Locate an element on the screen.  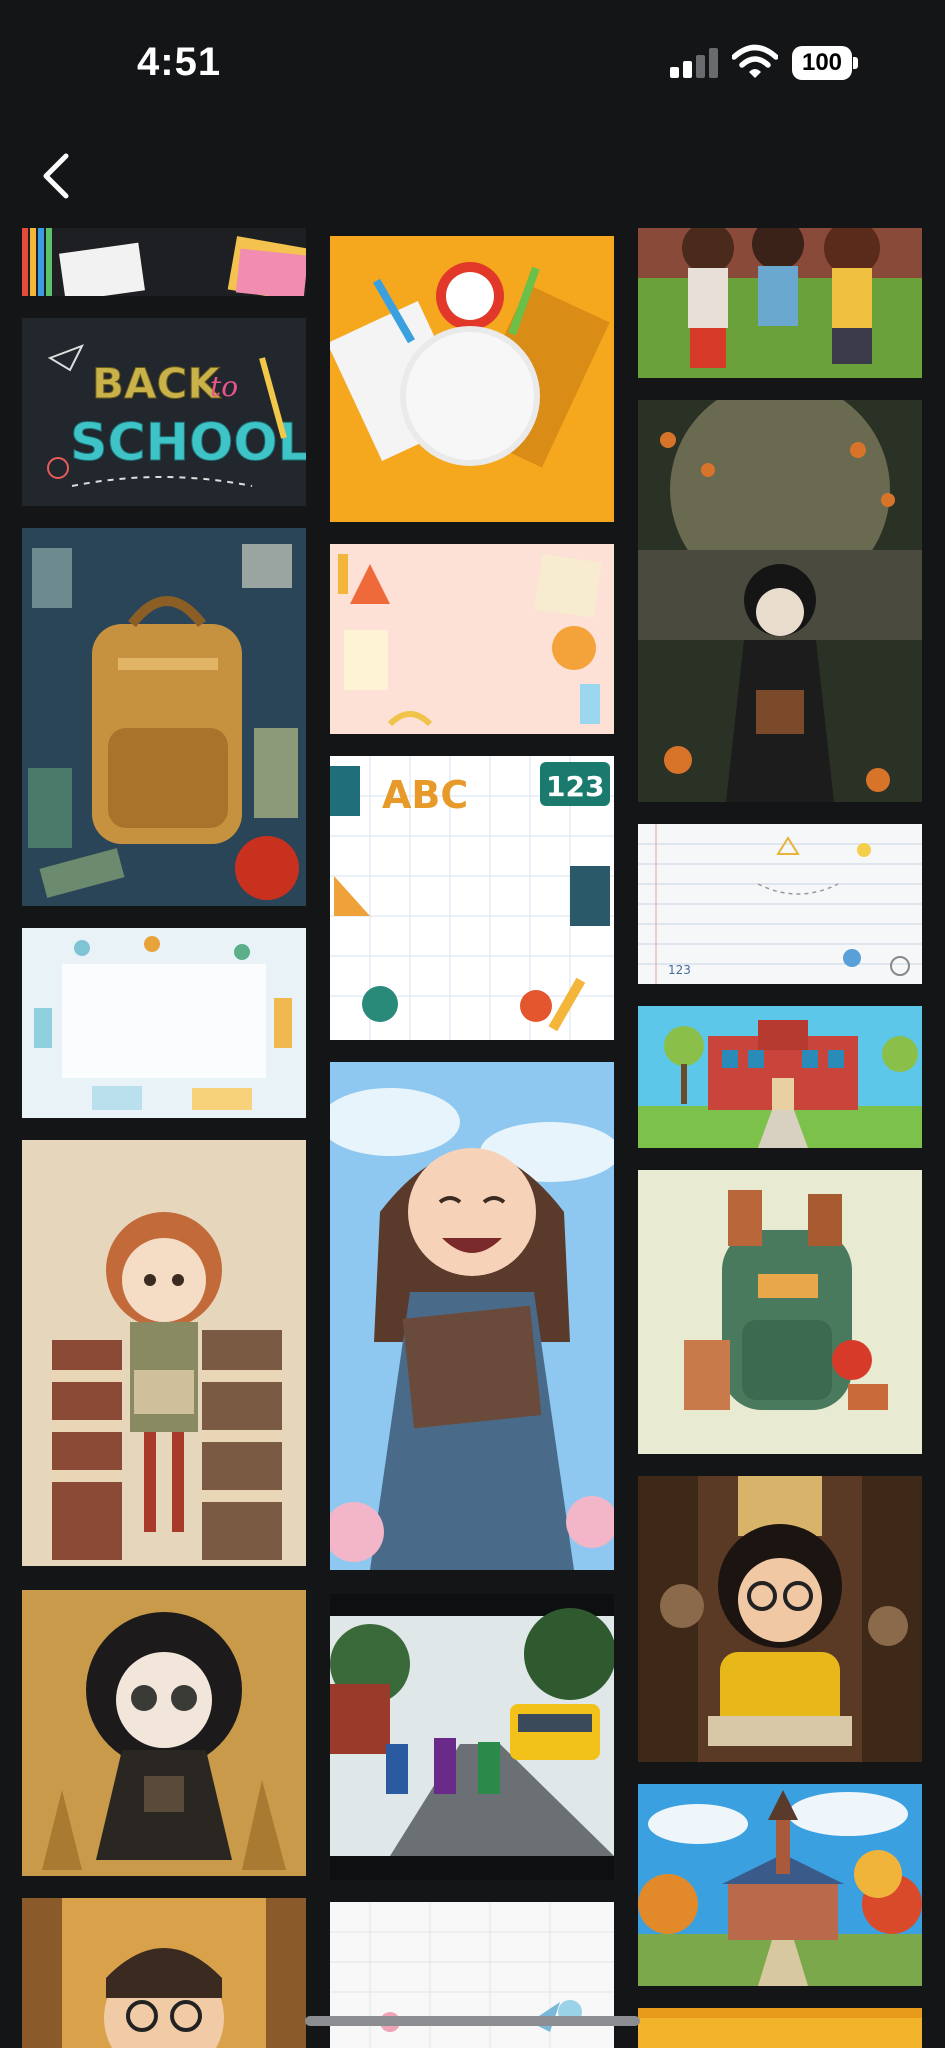
image-school-supplies-clock is located at coordinates (472, 379).